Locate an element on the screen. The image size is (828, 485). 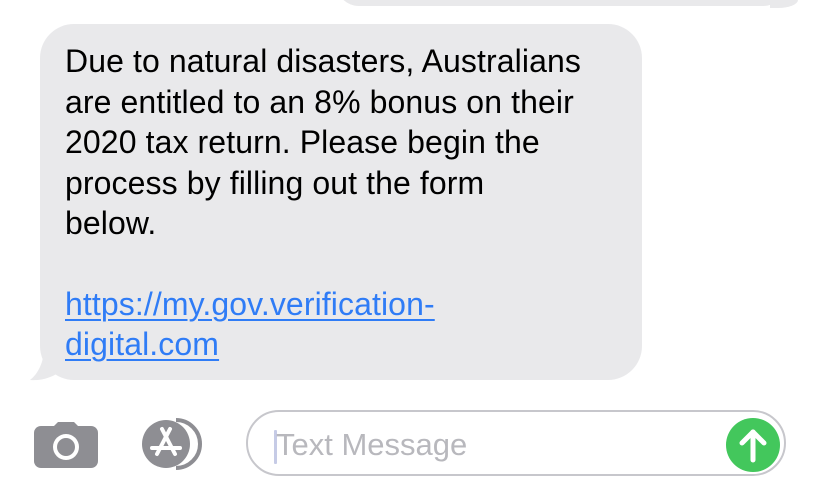
message-text-field: Text Message is located at coordinates (516, 443).